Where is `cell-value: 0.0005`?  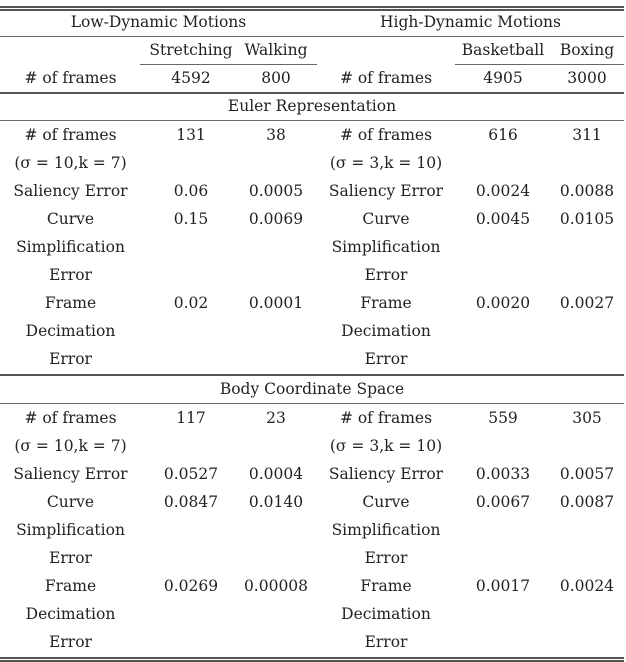
cell-value: 0.0005 is located at coordinates (276, 191).